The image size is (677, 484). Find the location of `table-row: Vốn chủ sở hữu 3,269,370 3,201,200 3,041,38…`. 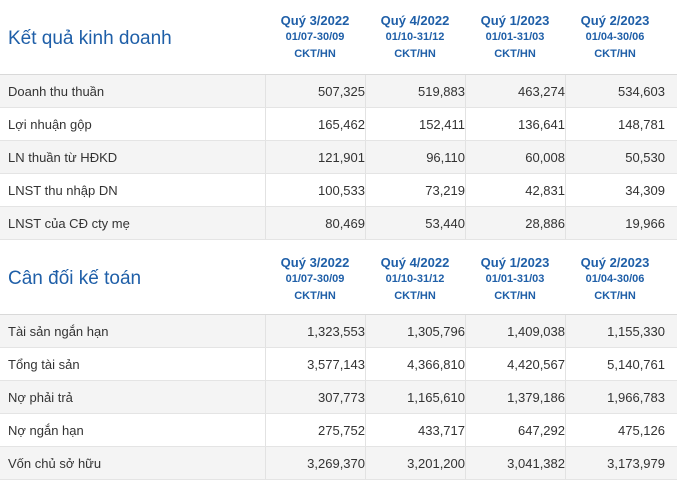

table-row: Vốn chủ sở hữu 3,269,370 3,201,200 3,041,38… is located at coordinates (338, 463).